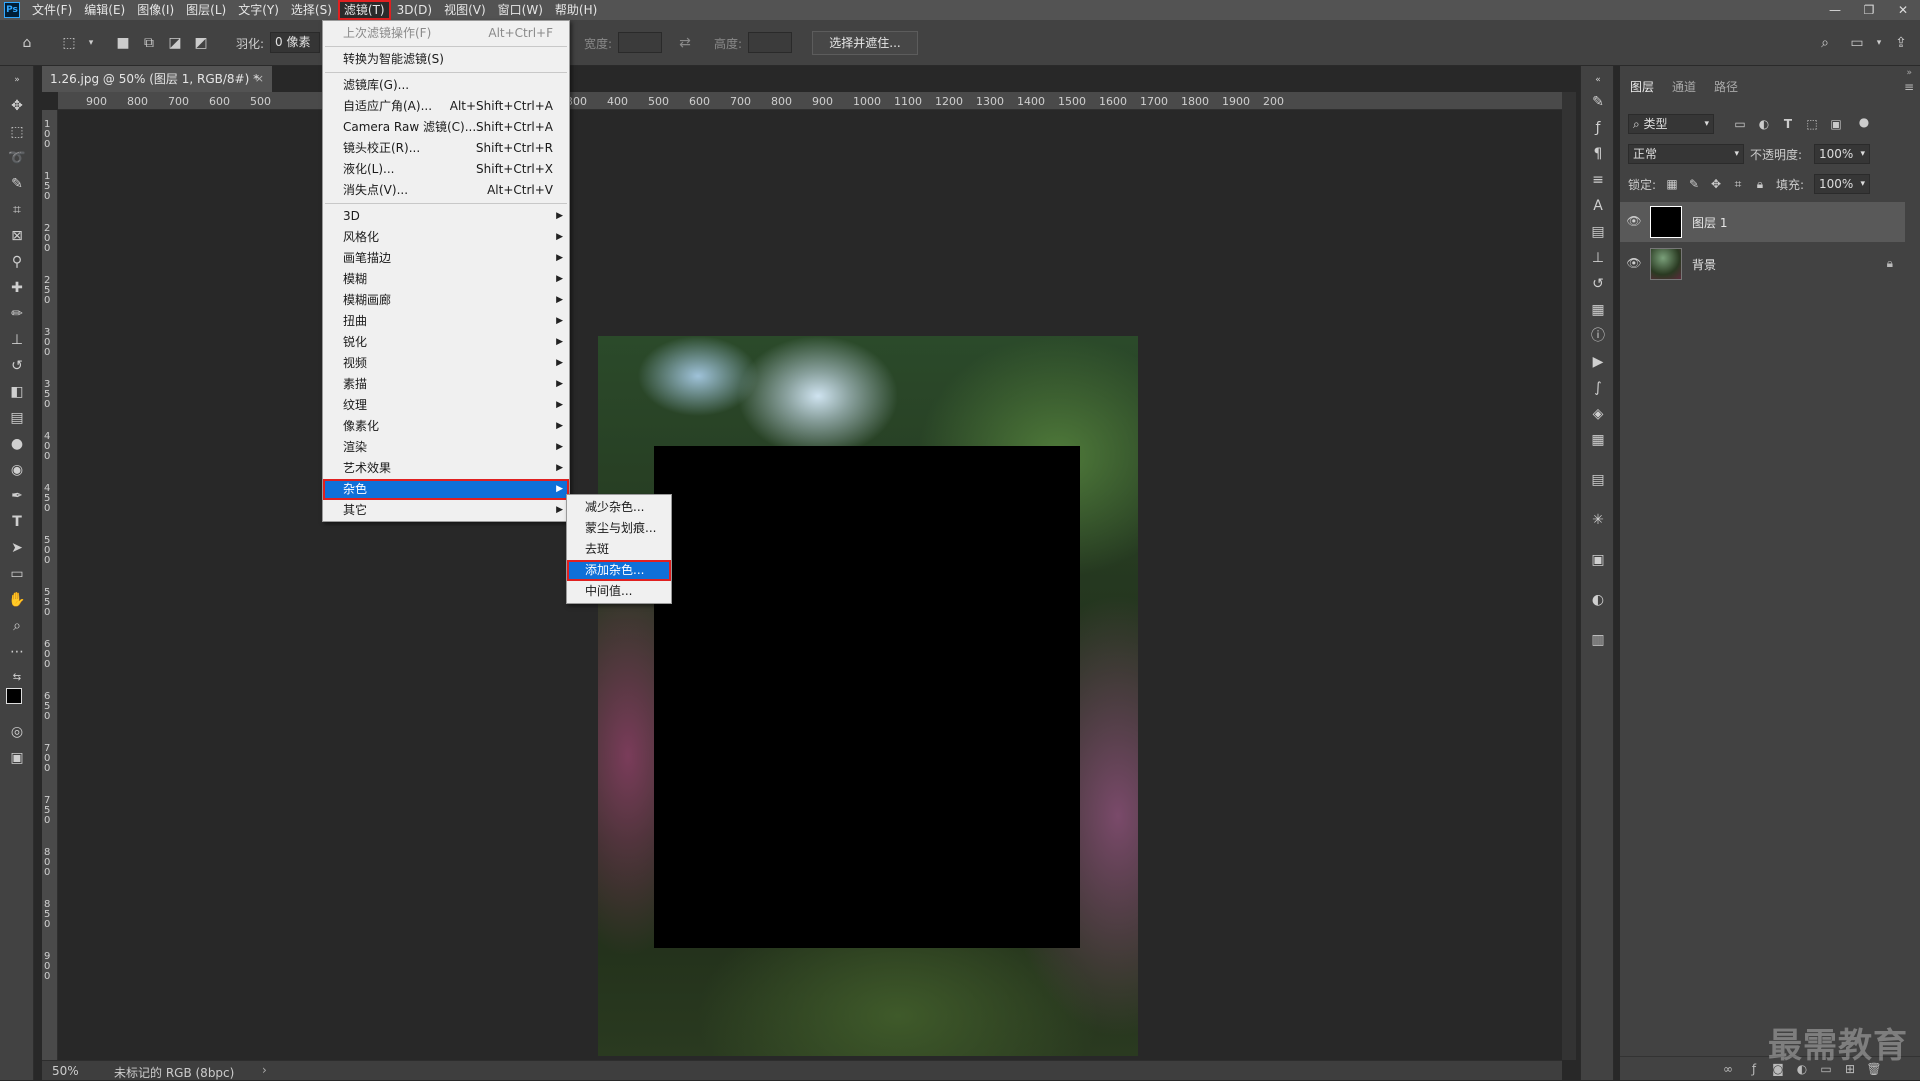  Describe the element at coordinates (201, 43) in the screenshot. I see `intersect-selection-icon: ◩` at that location.